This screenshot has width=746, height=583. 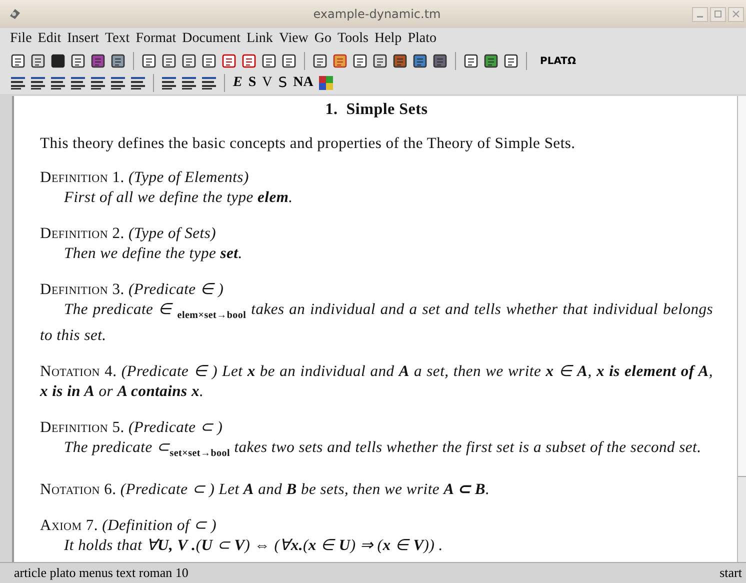 I want to click on statement-label: Definition 5., so click(x=82, y=427).